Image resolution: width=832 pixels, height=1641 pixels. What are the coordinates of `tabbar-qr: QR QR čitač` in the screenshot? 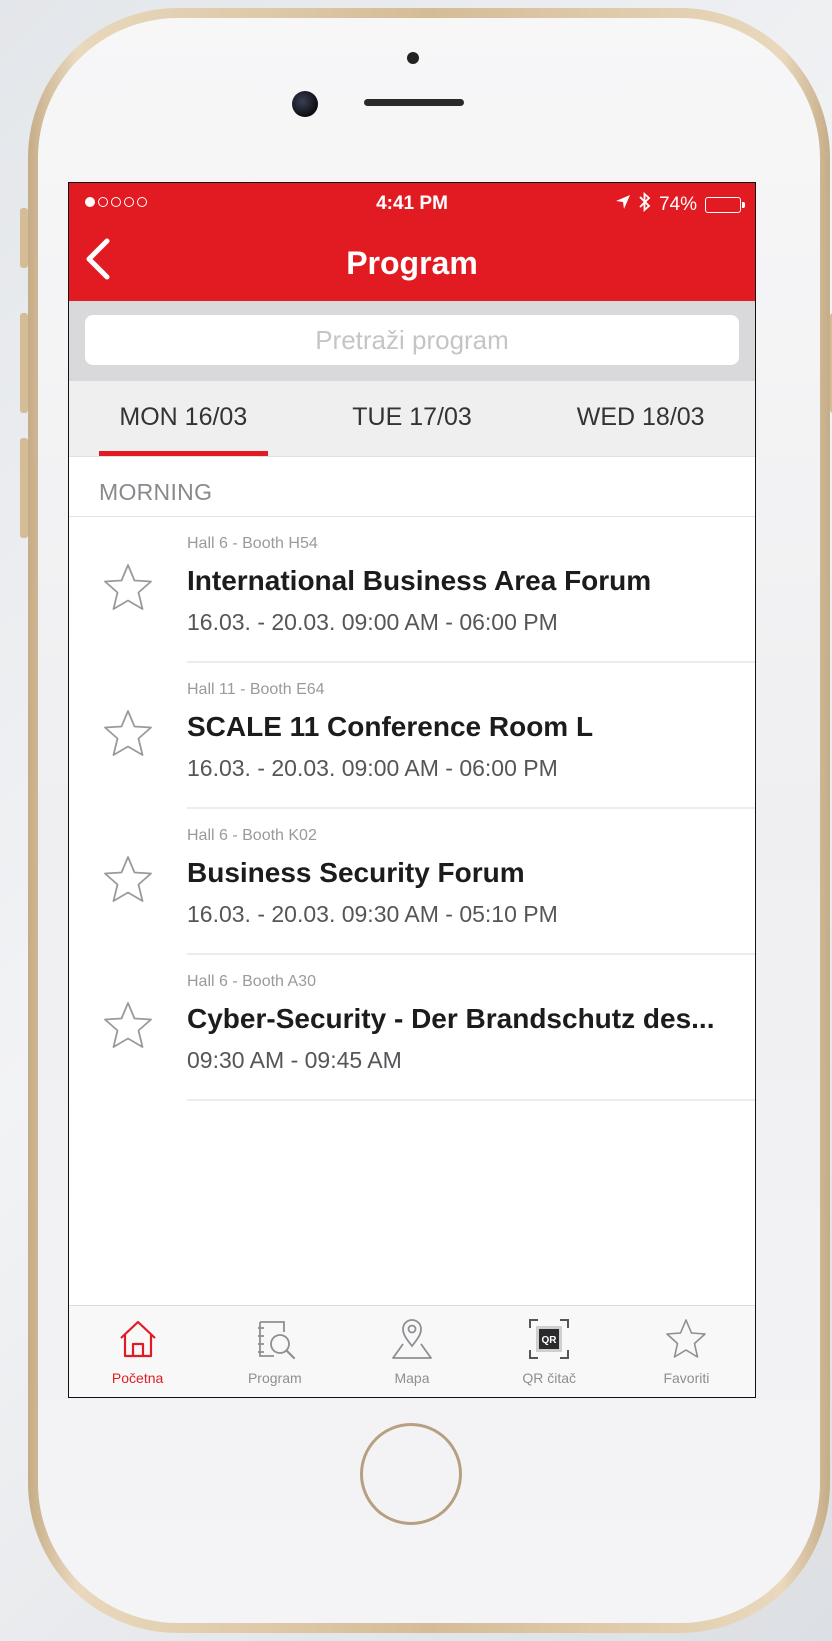 It's located at (549, 1351).